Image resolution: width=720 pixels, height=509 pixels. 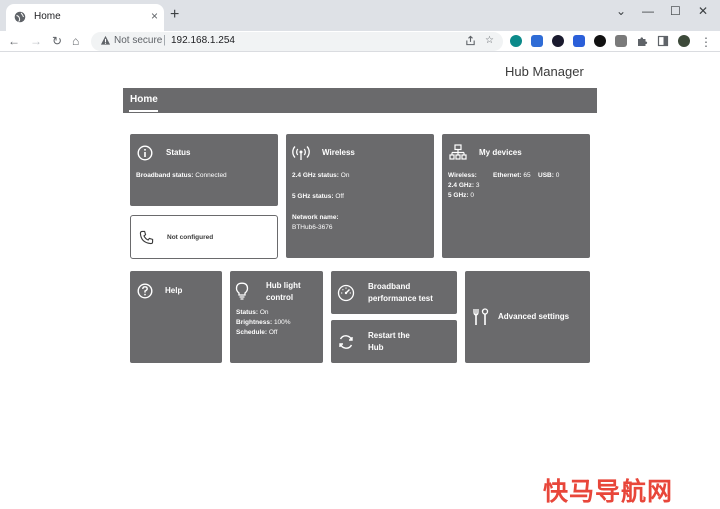 I want to click on wireless-5ghz-status: 5 GHz status: Off, so click(x=318, y=196).